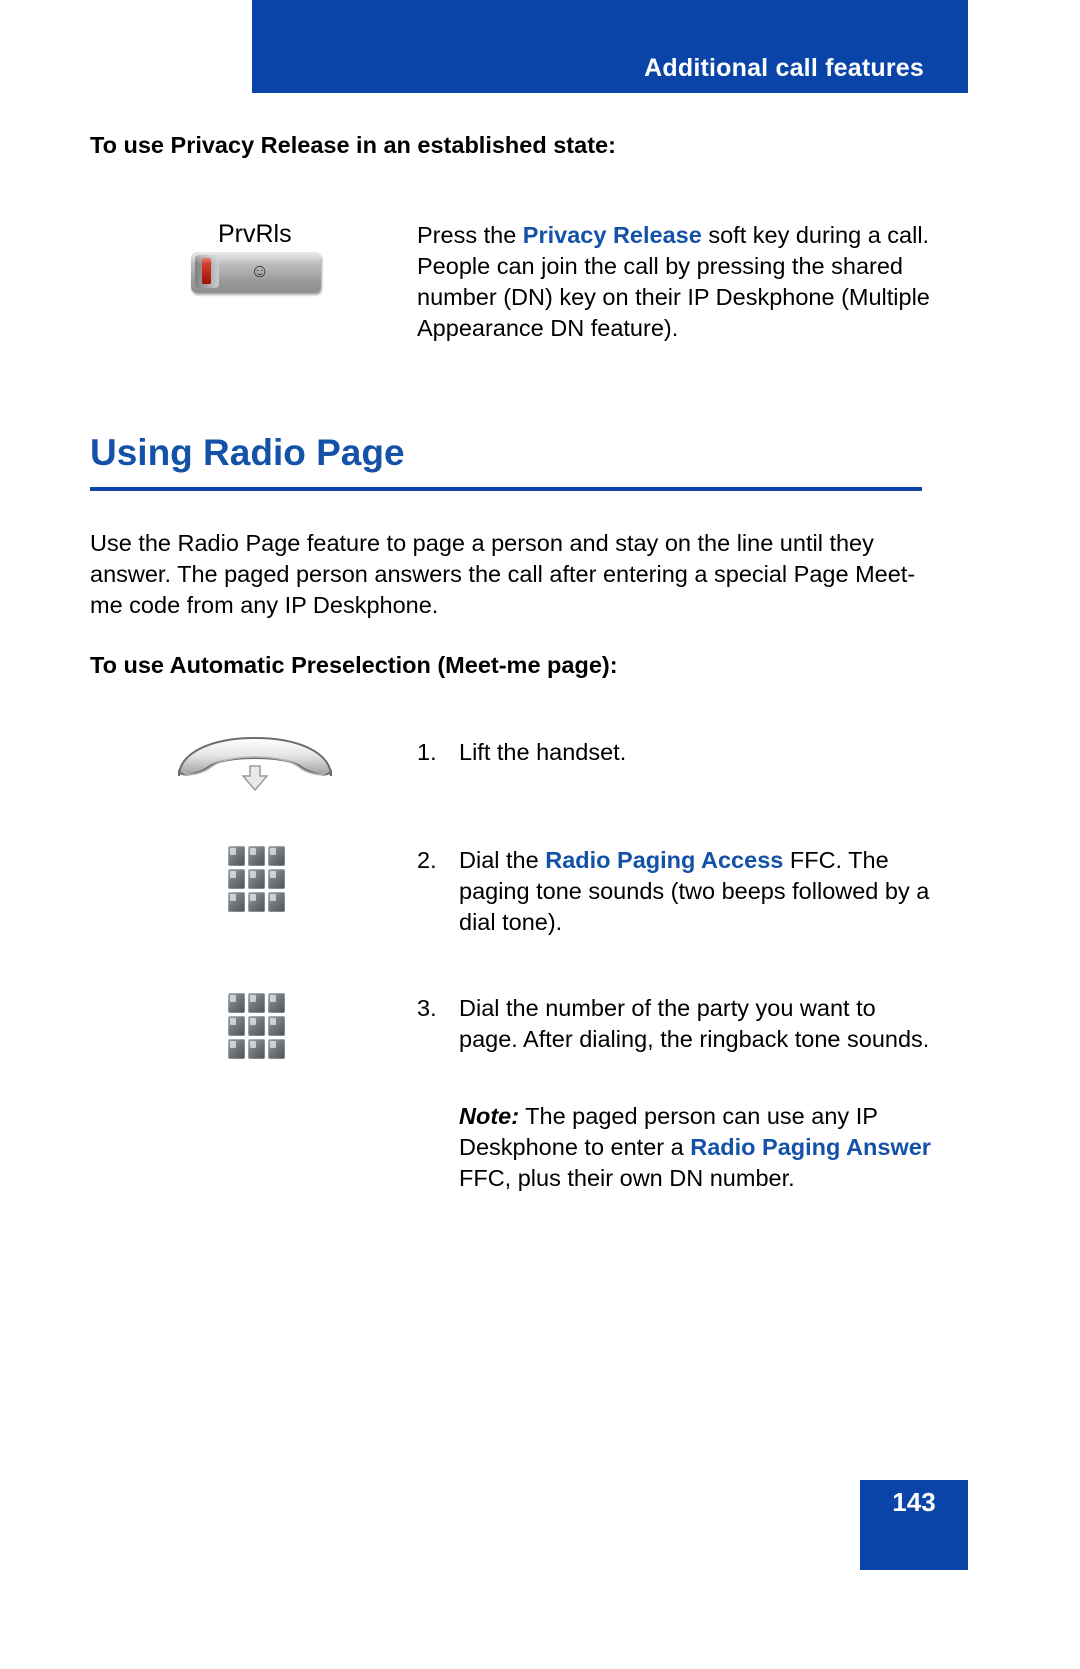 This screenshot has width=1080, height=1669. Describe the element at coordinates (810, 1147) in the screenshot. I see `note-term: Radio Paging Answer` at that location.